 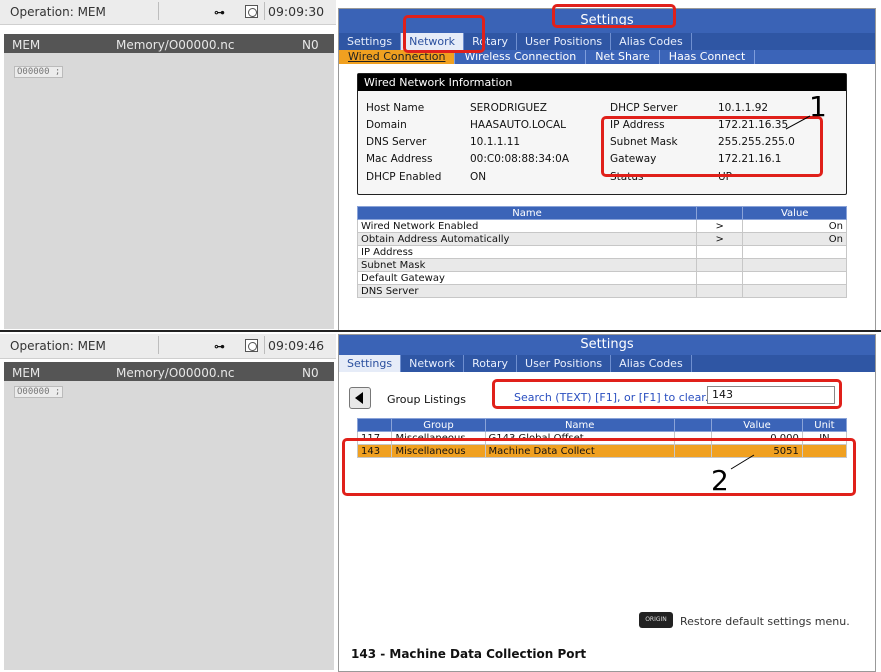 I want to click on domain-label: Domain, so click(x=386, y=125).